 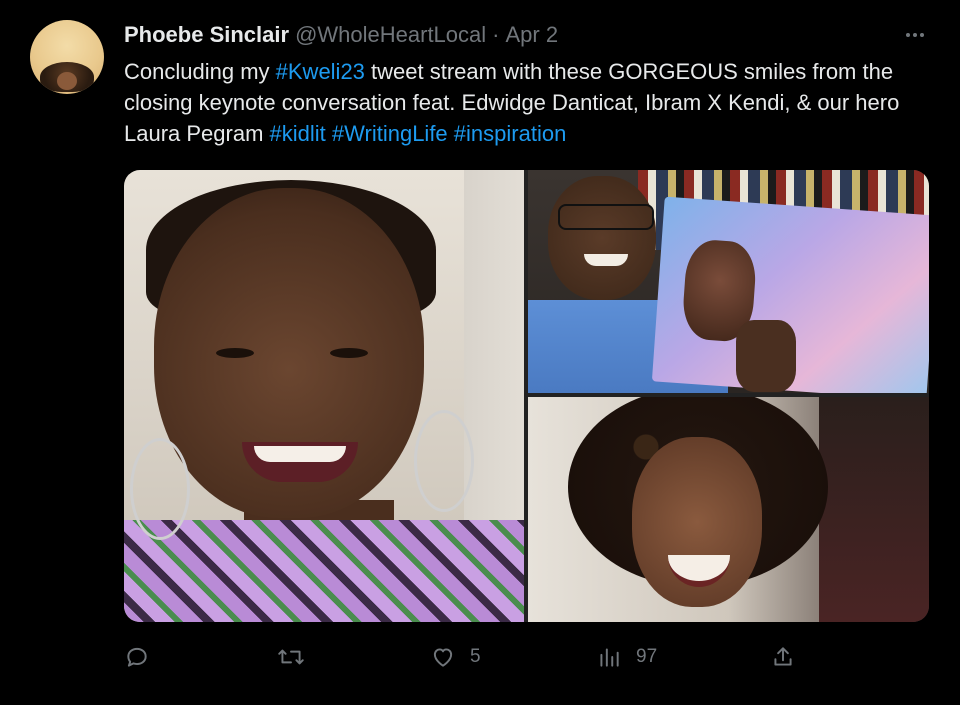 I want to click on media-image-top-right, so click(x=728, y=281).